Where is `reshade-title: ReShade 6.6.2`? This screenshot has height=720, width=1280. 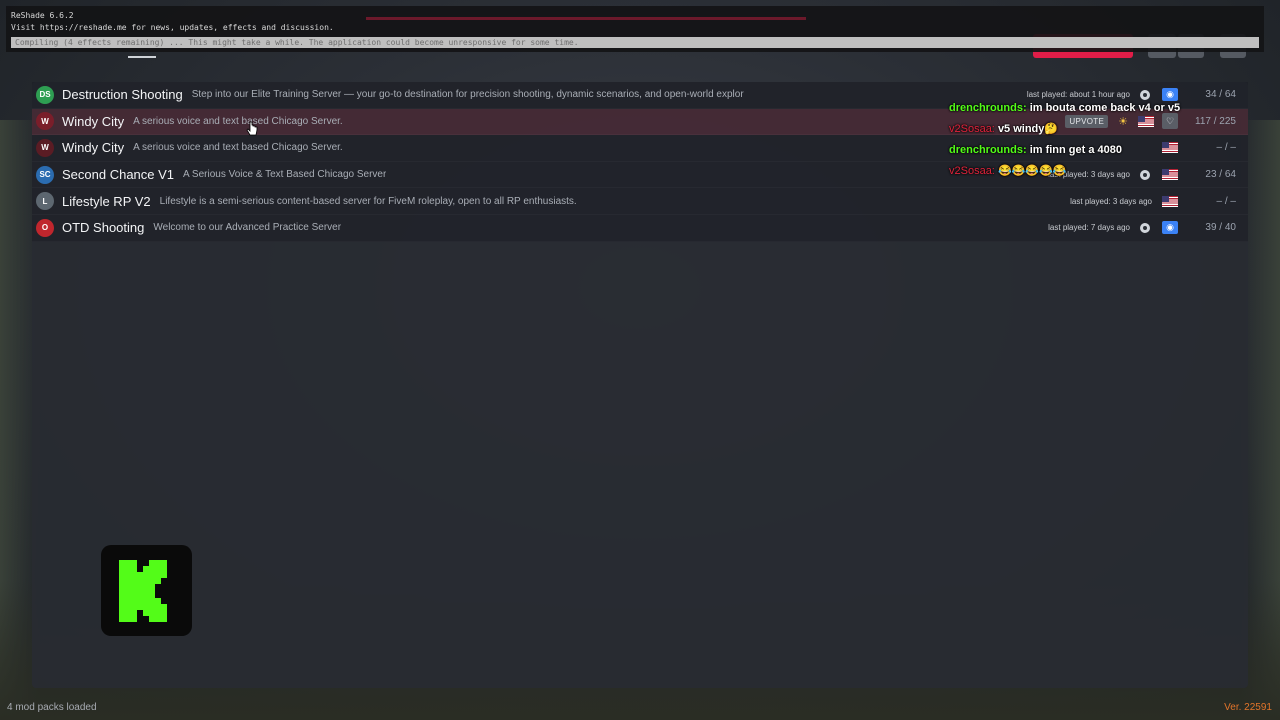 reshade-title: ReShade 6.6.2 is located at coordinates (42, 15).